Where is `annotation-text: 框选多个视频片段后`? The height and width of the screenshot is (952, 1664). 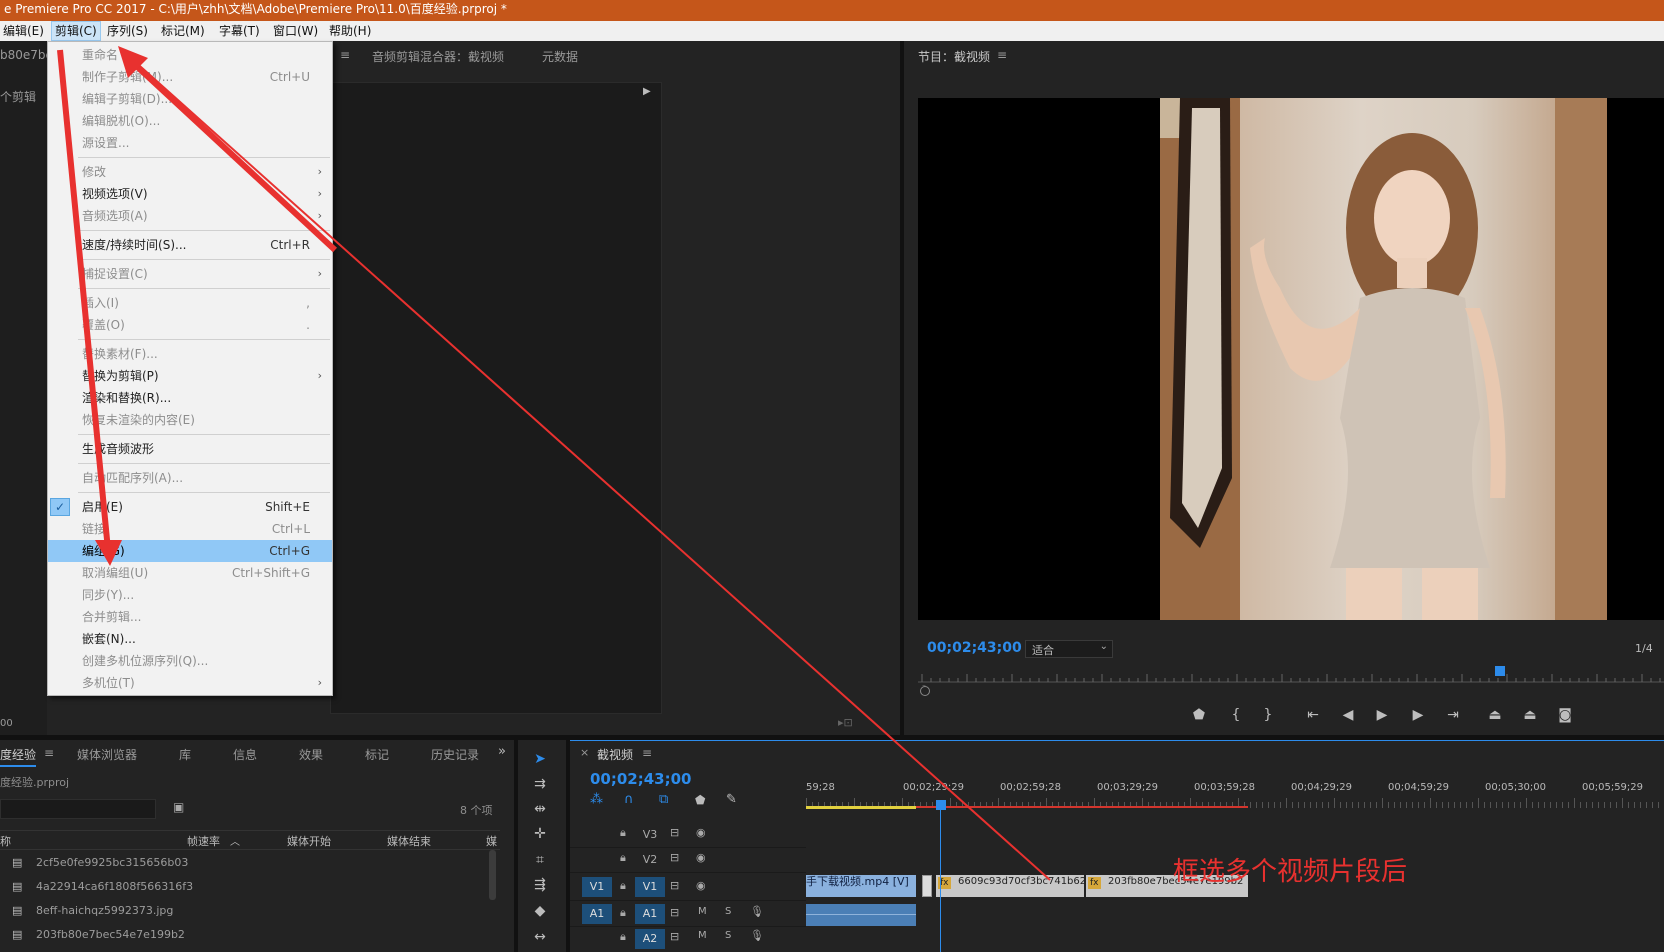
annotation-text: 框选多个视频片段后 is located at coordinates (1290, 872).